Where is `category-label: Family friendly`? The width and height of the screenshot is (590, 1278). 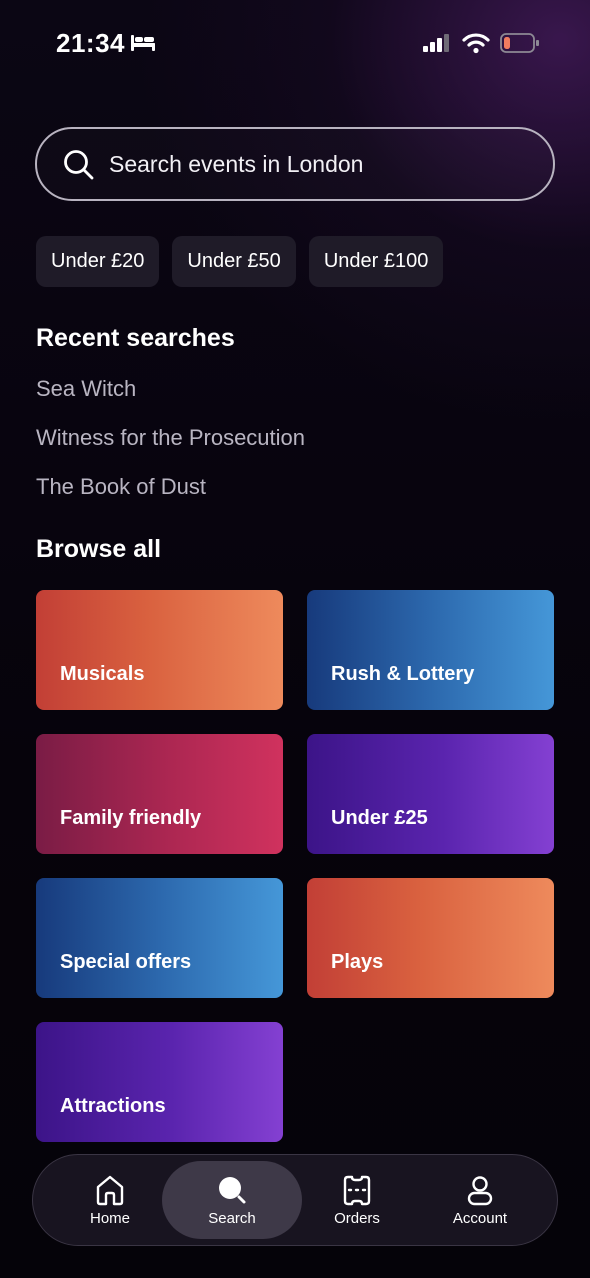 category-label: Family friendly is located at coordinates (131, 818).